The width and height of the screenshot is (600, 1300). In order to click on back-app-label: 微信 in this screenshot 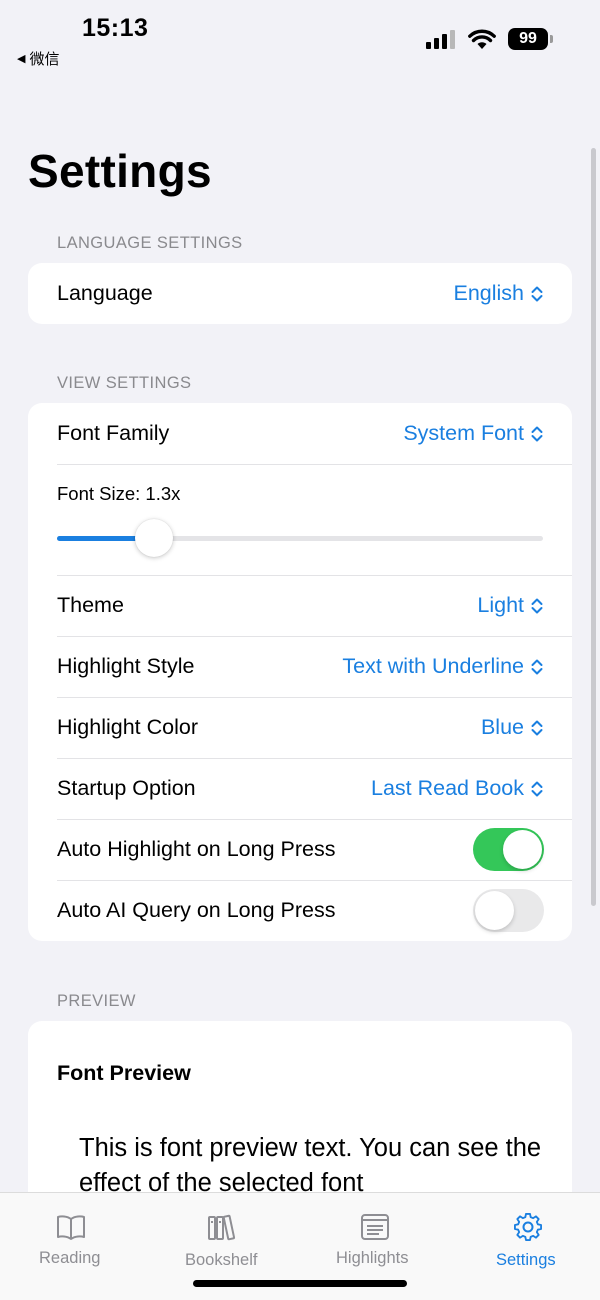, I will do `click(44, 59)`.